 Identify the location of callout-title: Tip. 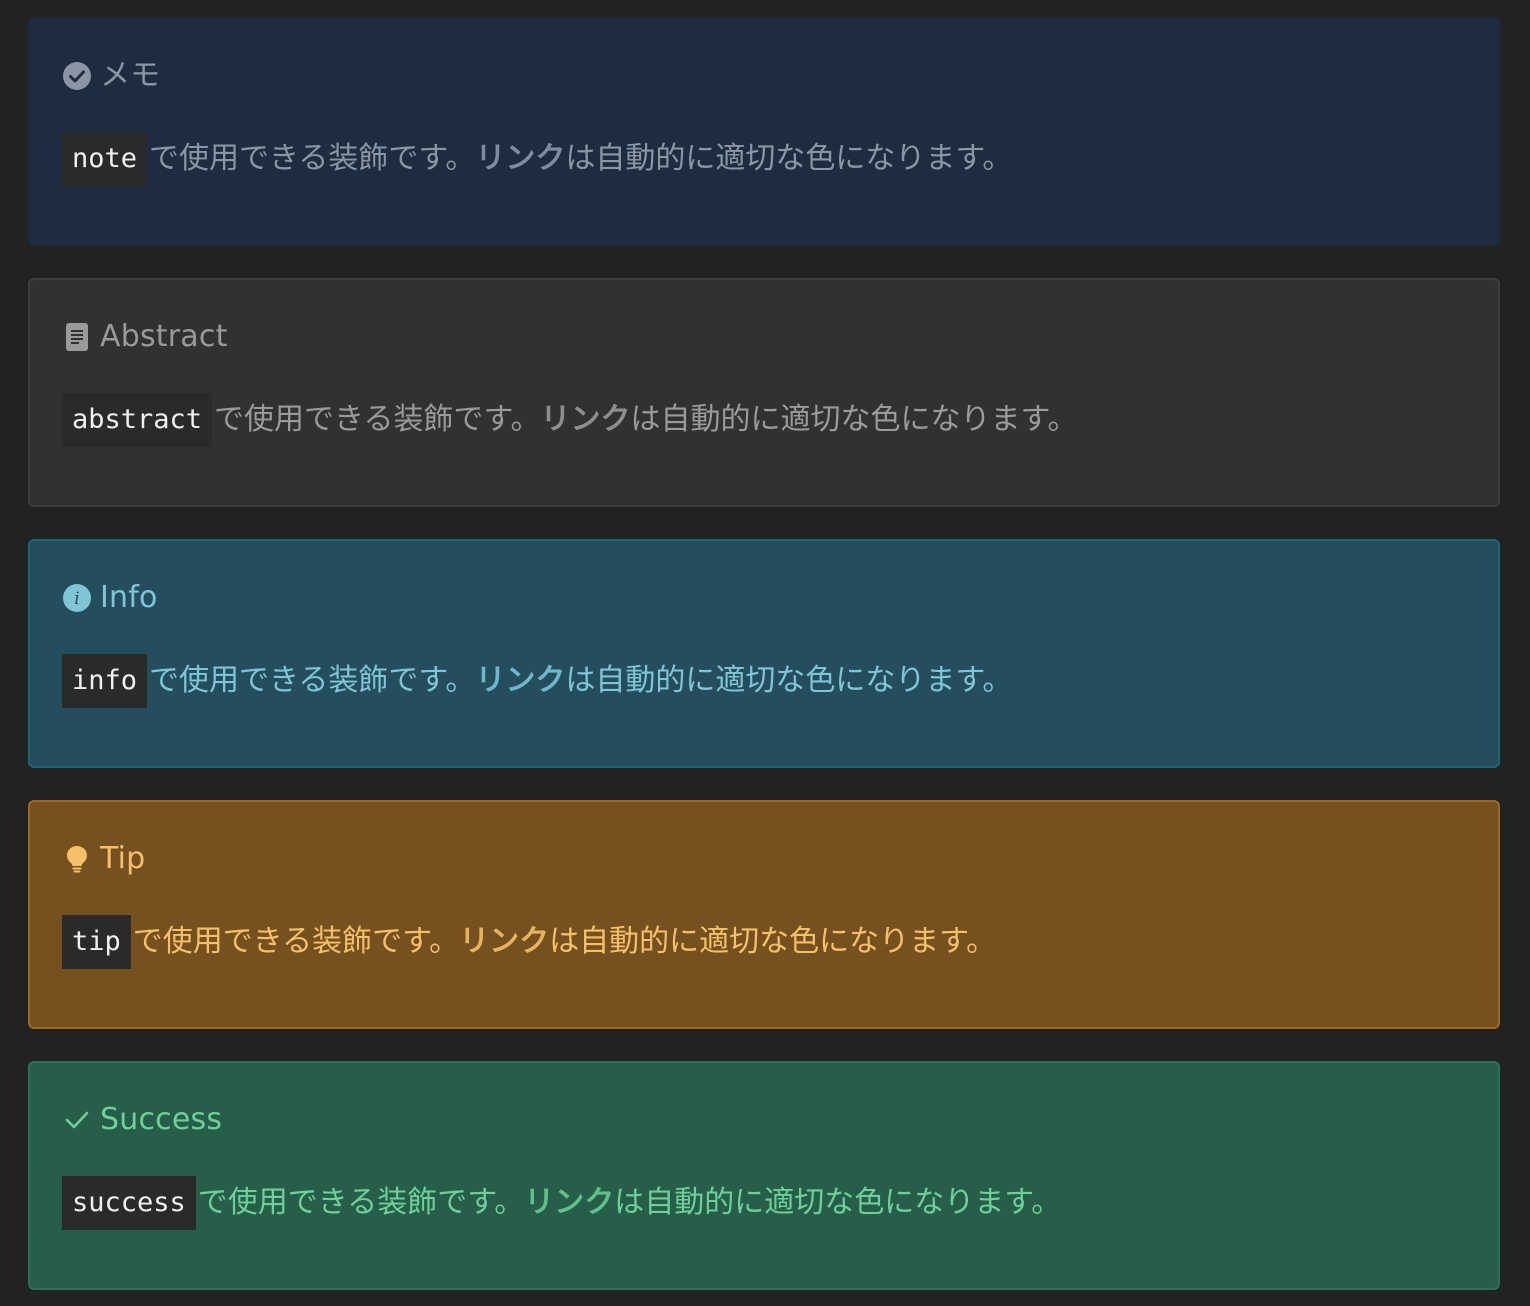
(123, 858).